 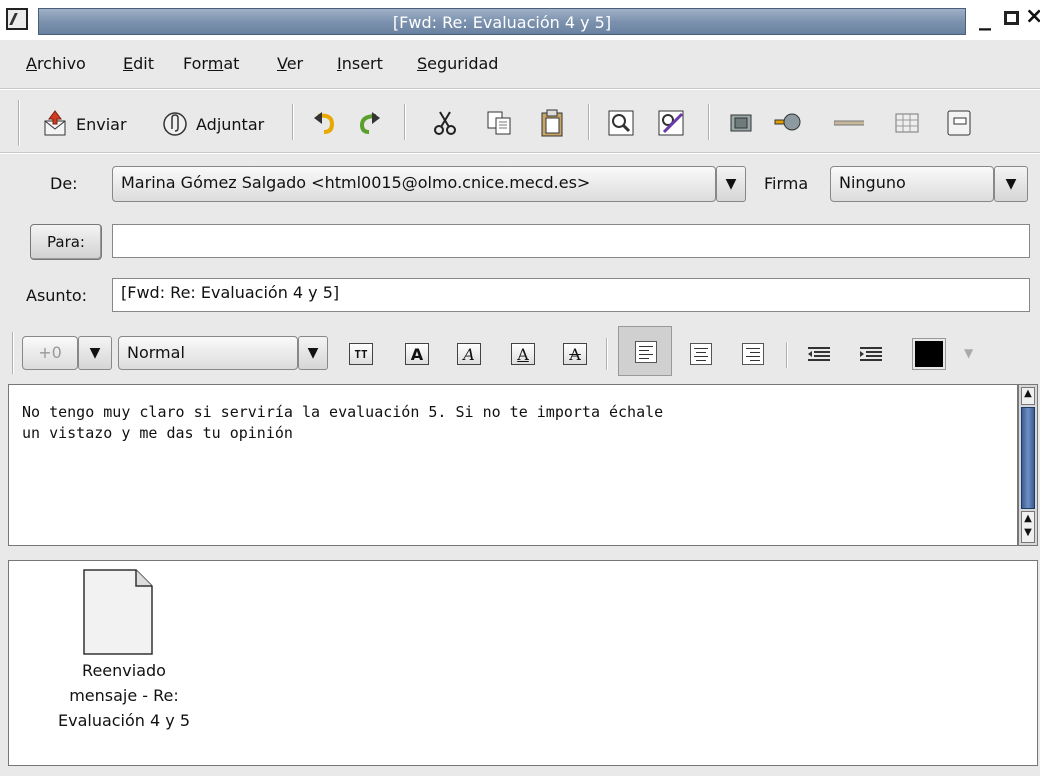 What do you see at coordinates (1011, 18) in the screenshot?
I see `maximize-icon` at bounding box center [1011, 18].